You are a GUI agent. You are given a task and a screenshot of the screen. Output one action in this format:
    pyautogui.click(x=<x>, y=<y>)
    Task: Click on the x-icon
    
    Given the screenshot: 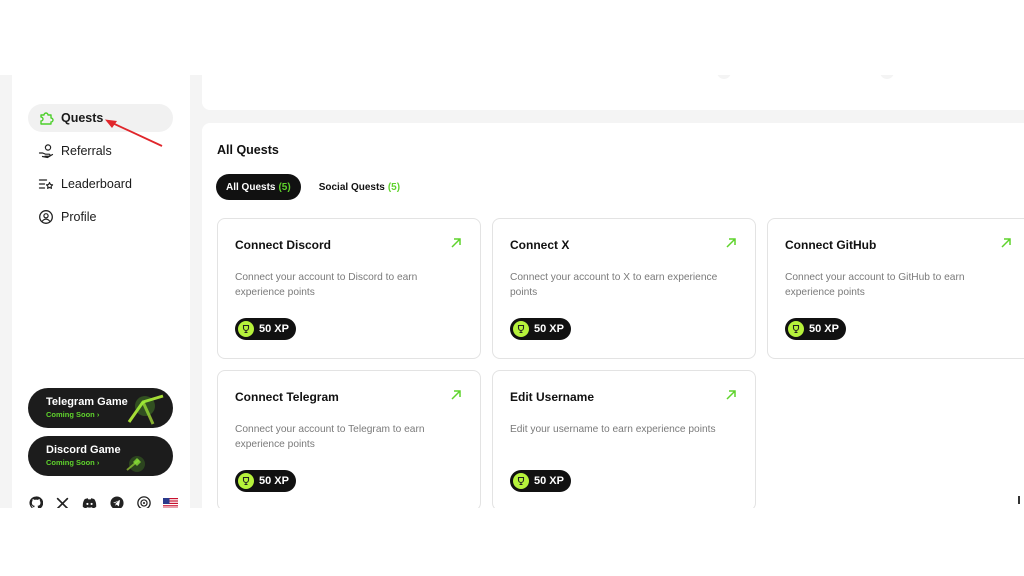 What is the action you would take?
    pyautogui.click(x=62, y=502)
    